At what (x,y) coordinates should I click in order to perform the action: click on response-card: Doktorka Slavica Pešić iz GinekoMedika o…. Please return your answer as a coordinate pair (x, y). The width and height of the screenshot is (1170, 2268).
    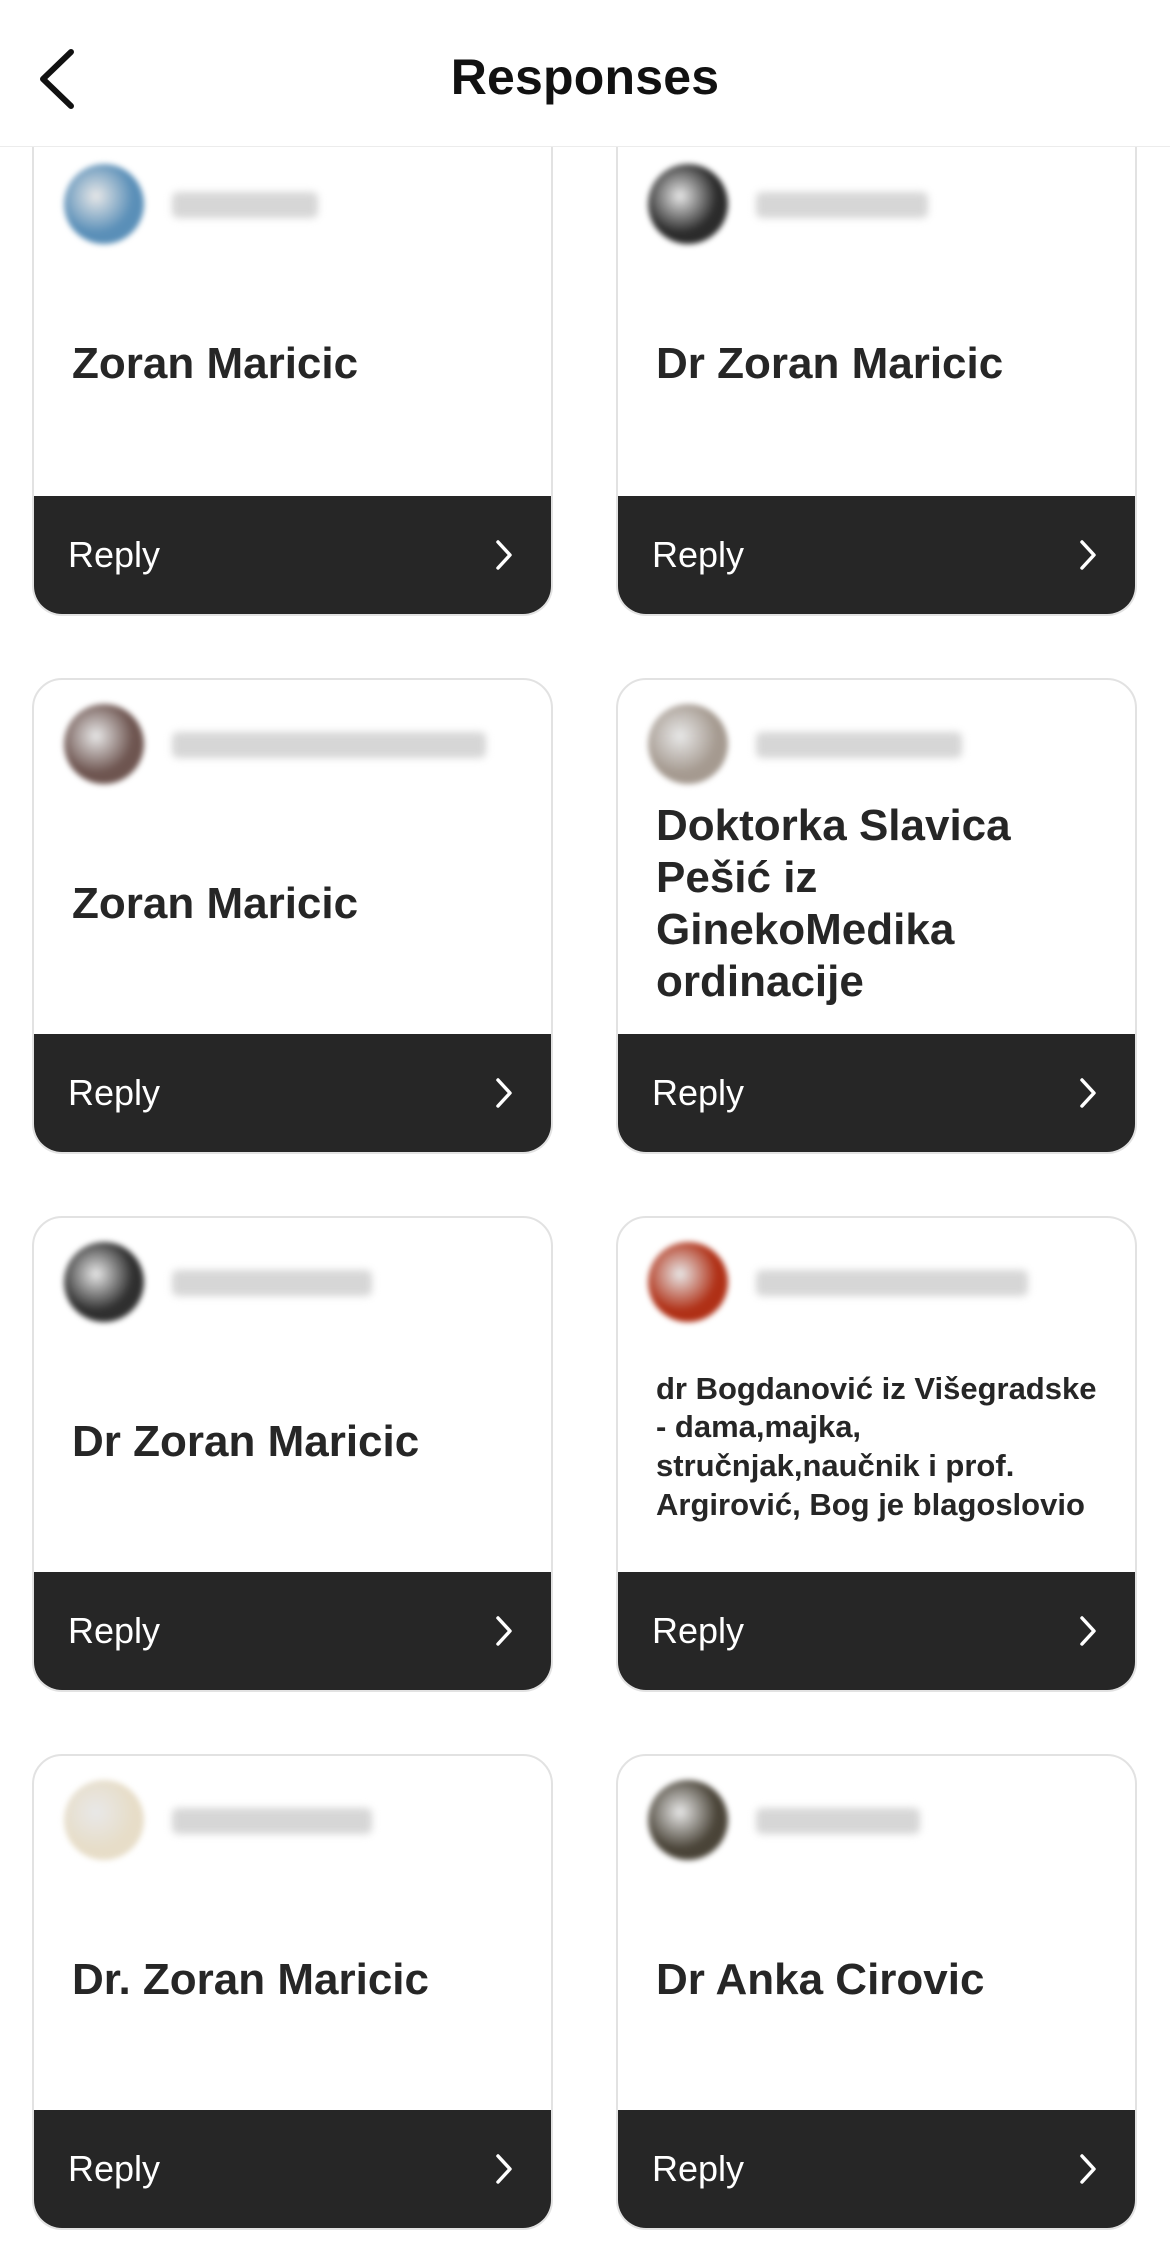
    Looking at the image, I should click on (876, 916).